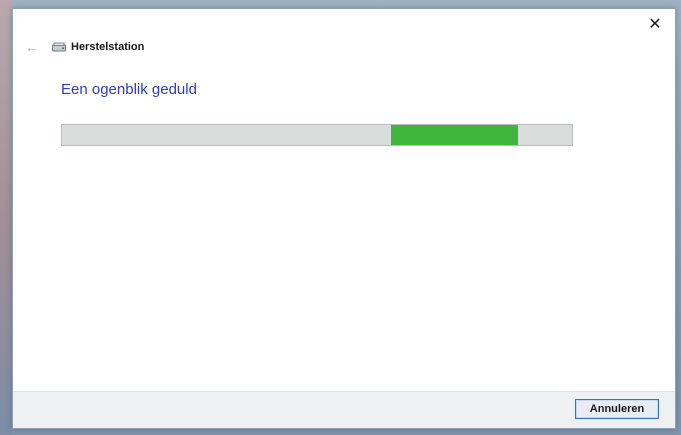 The width and height of the screenshot is (681, 435). What do you see at coordinates (129, 89) in the screenshot?
I see `page-heading: Een ogenblik geduld` at bounding box center [129, 89].